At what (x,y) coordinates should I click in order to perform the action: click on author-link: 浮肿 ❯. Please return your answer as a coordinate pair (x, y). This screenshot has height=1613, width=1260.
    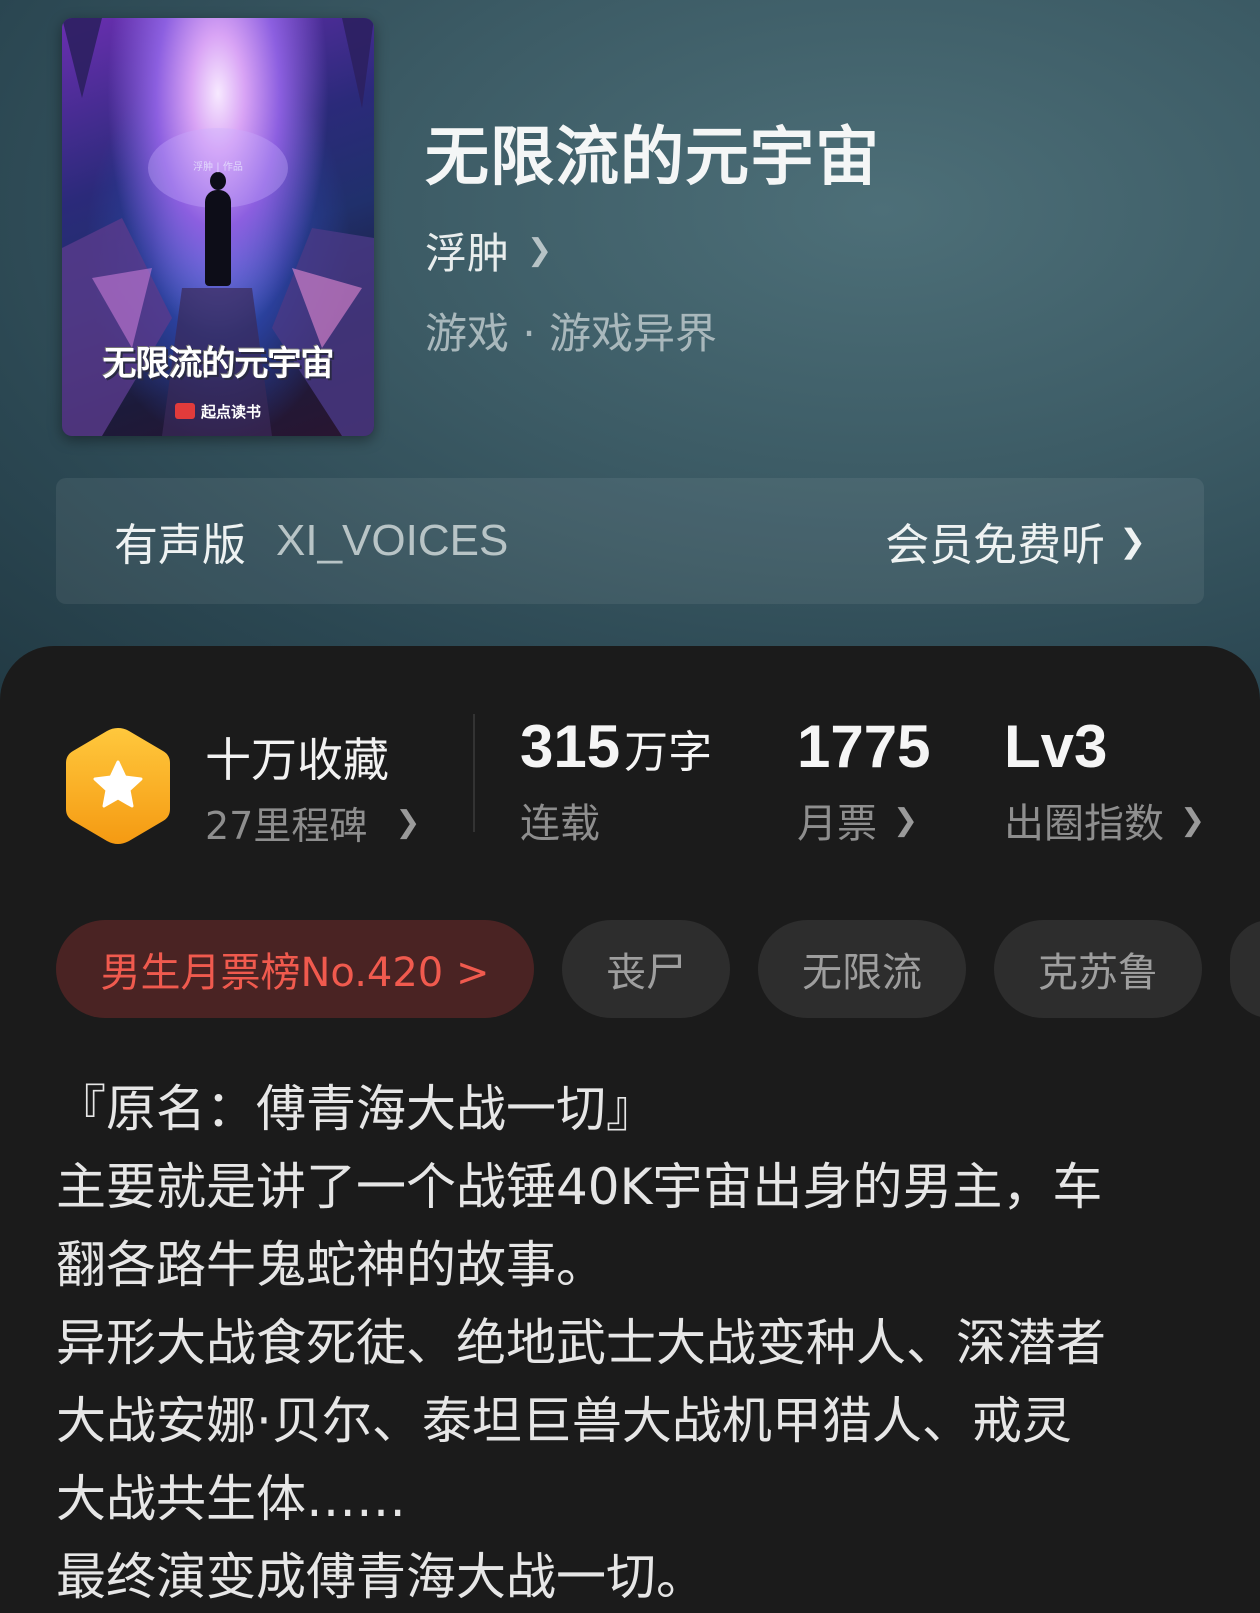
    Looking at the image, I should click on (488, 250).